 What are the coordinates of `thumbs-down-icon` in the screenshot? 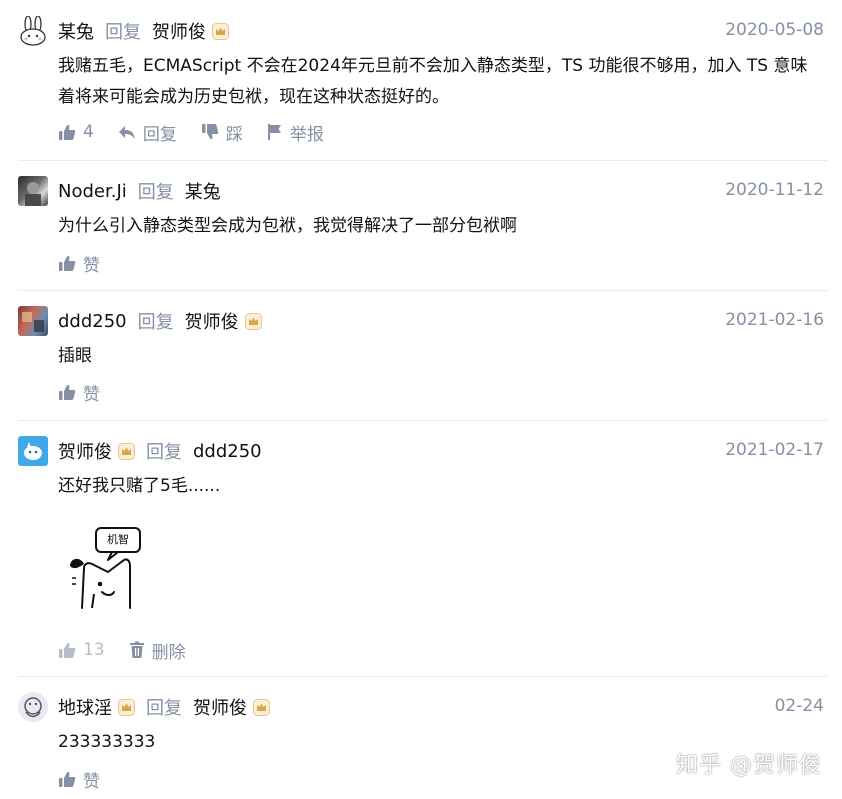 It's located at (210, 132).